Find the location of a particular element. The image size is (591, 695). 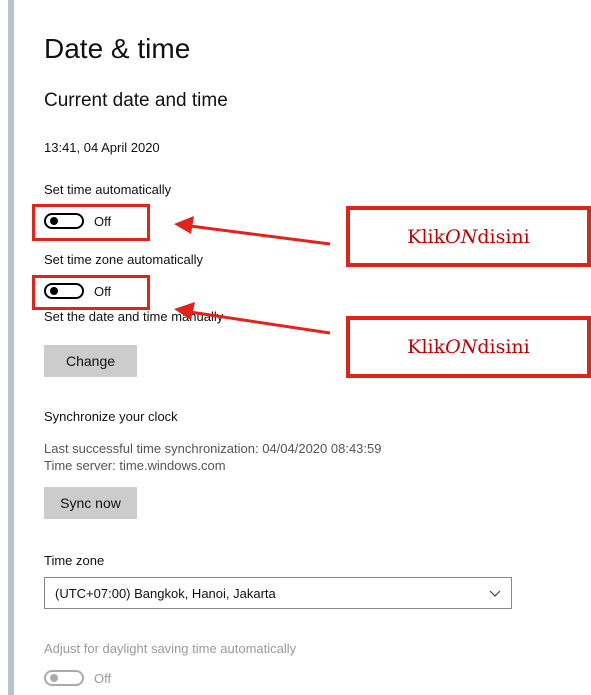

callout-1-suffix: disini is located at coordinates (503, 236).